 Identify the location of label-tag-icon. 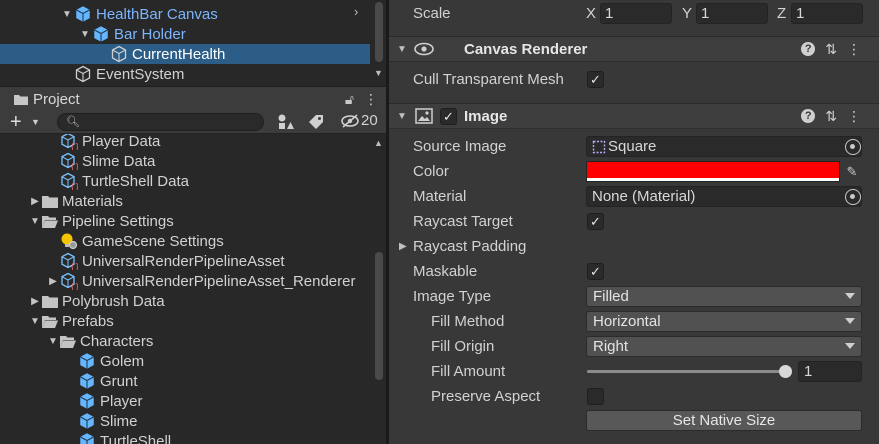
(316, 122).